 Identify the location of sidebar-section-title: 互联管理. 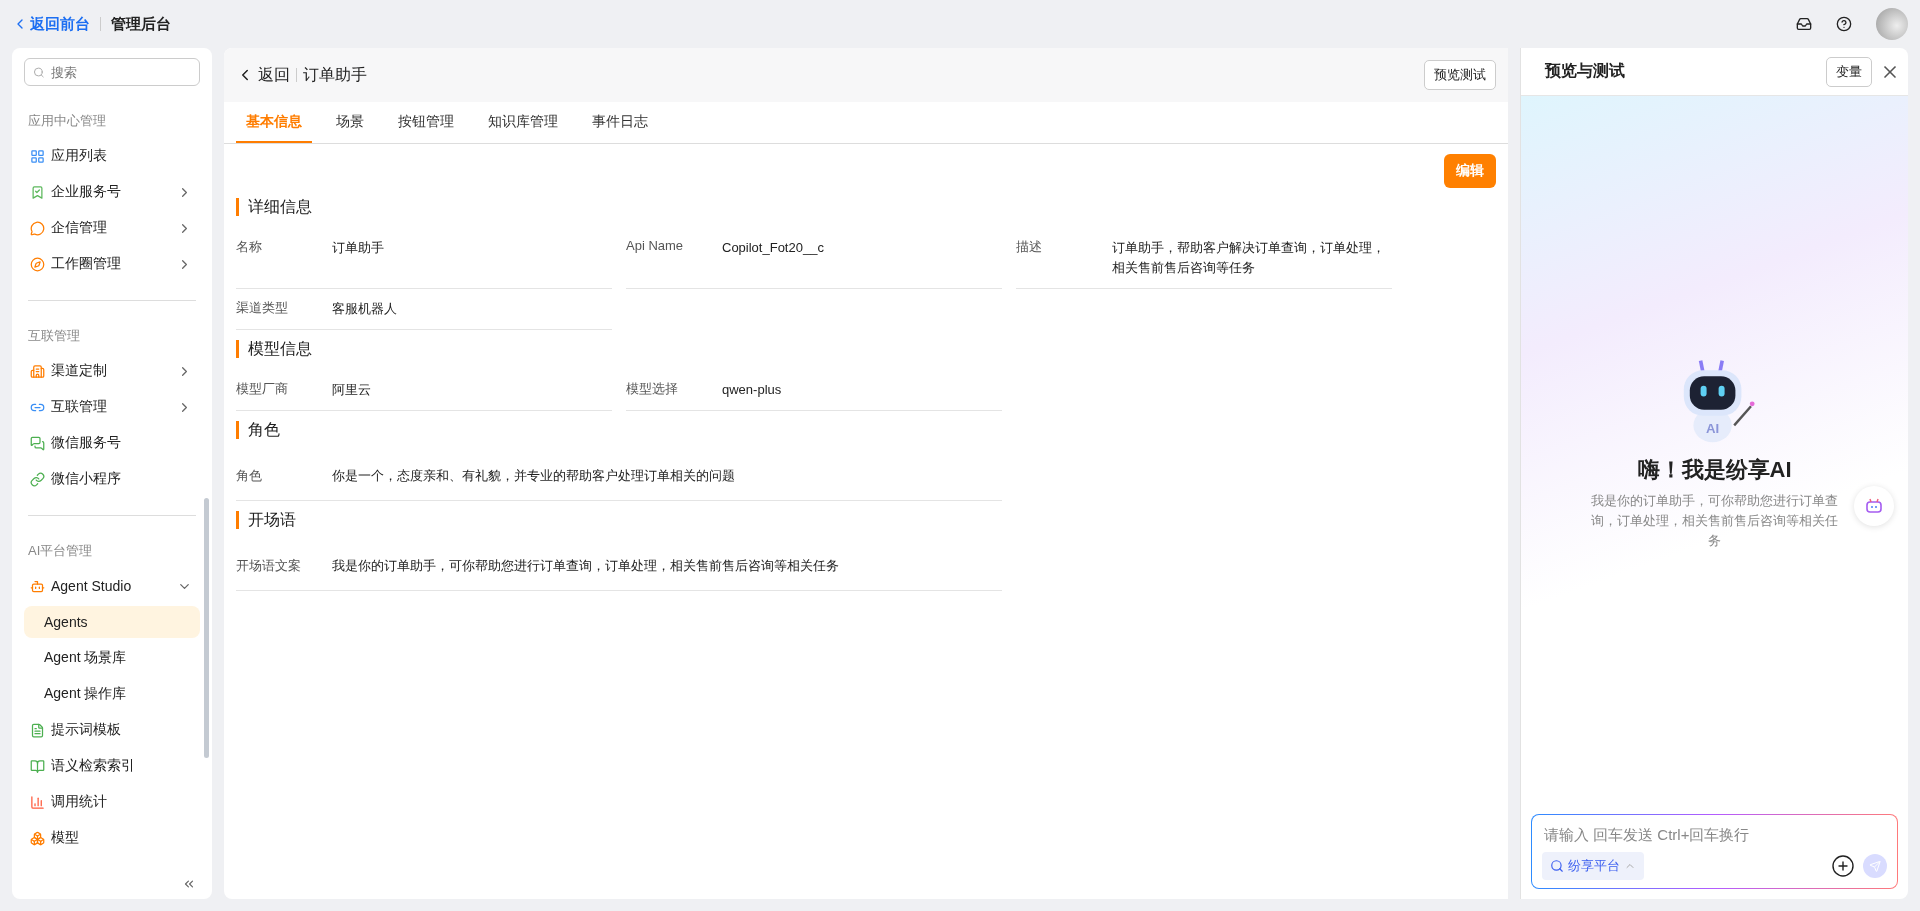
(54, 336).